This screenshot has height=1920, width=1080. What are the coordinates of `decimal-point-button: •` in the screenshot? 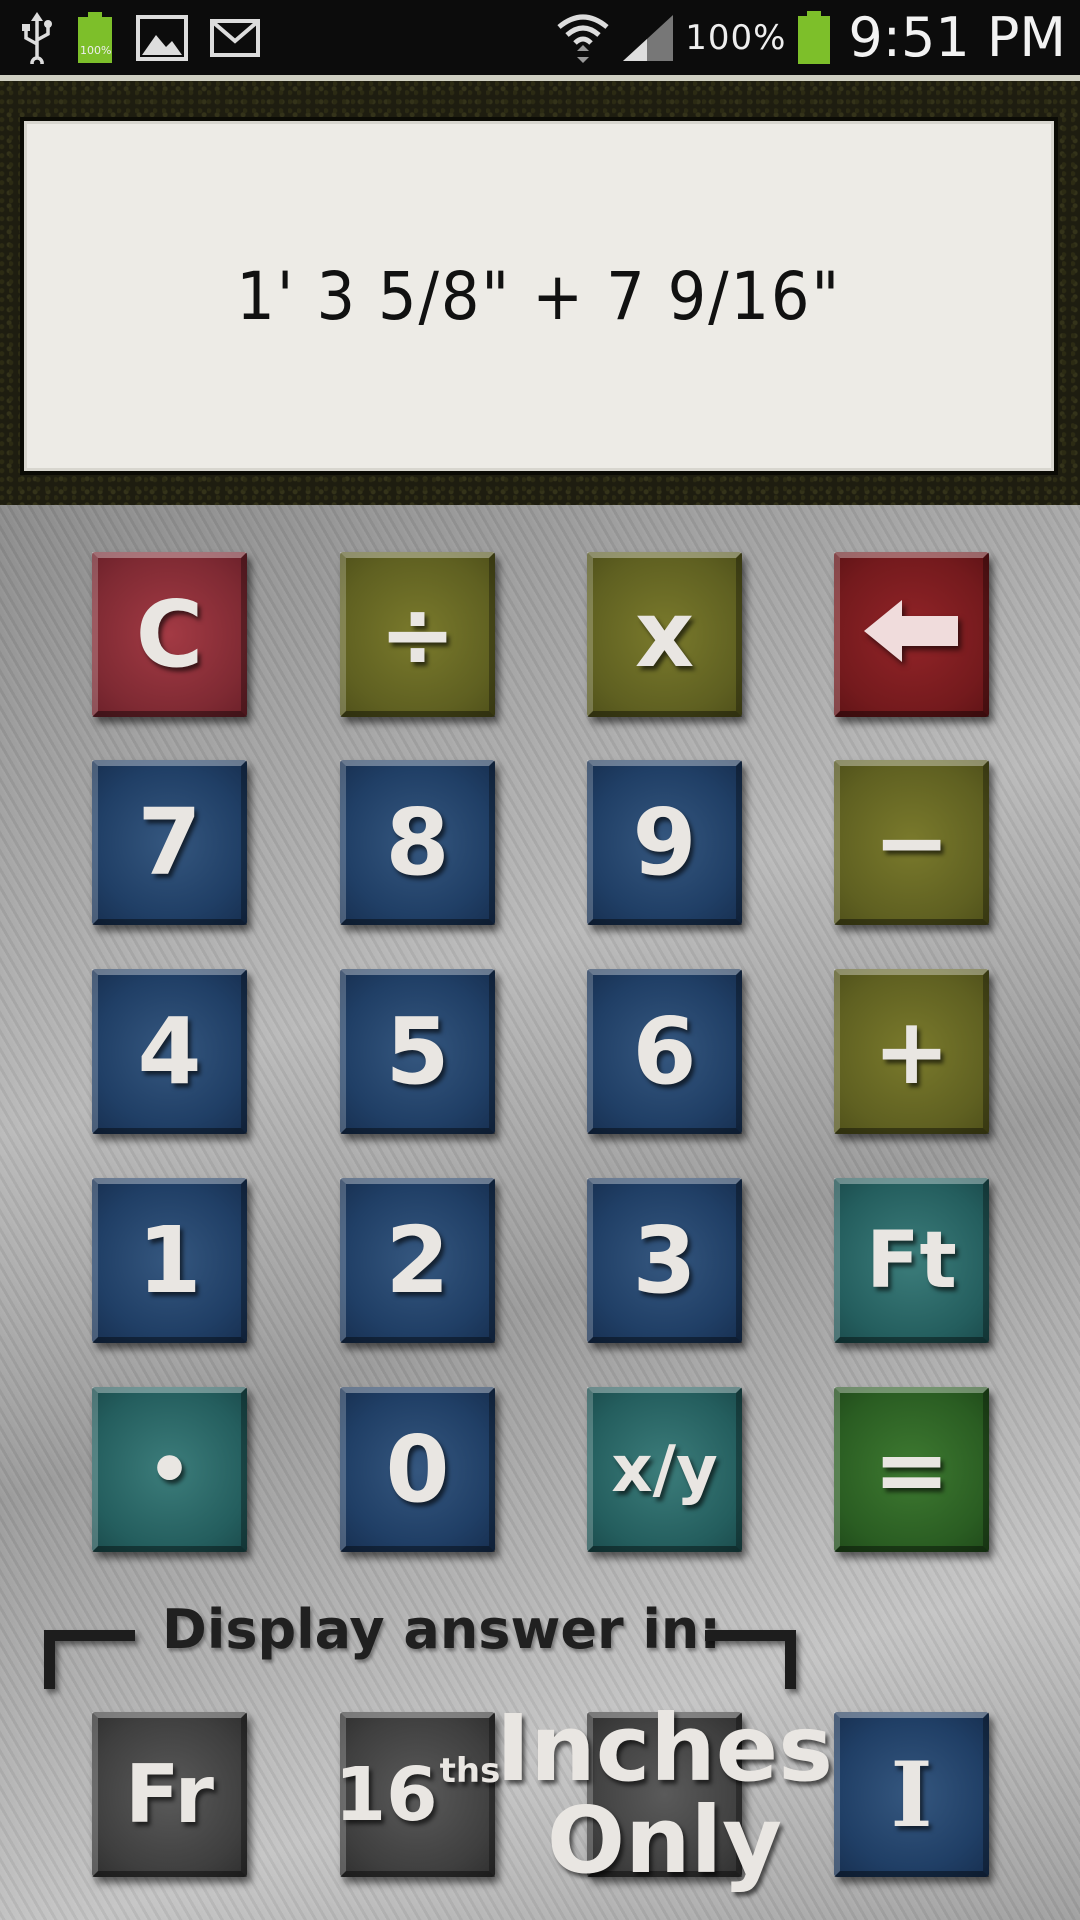 It's located at (169, 1469).